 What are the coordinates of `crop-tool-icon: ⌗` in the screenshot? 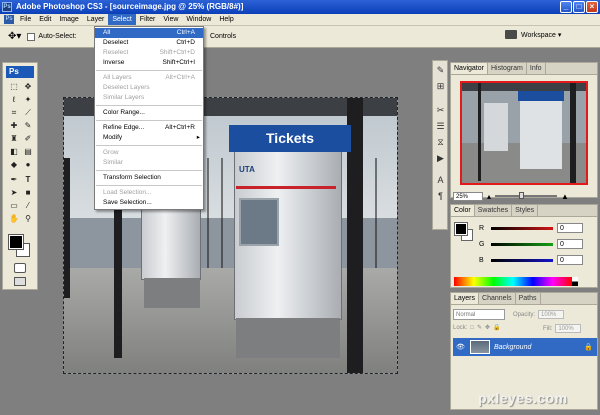 It's located at (14, 113).